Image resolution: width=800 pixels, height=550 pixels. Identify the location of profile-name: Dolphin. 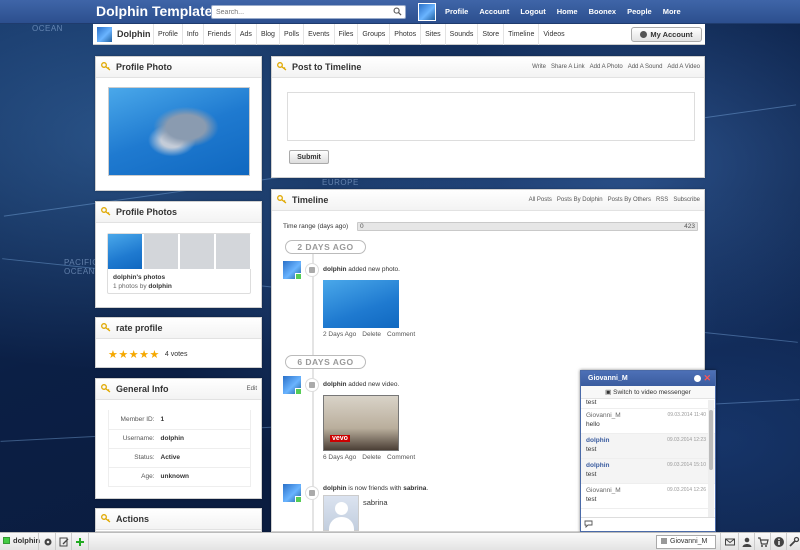
(134, 34).